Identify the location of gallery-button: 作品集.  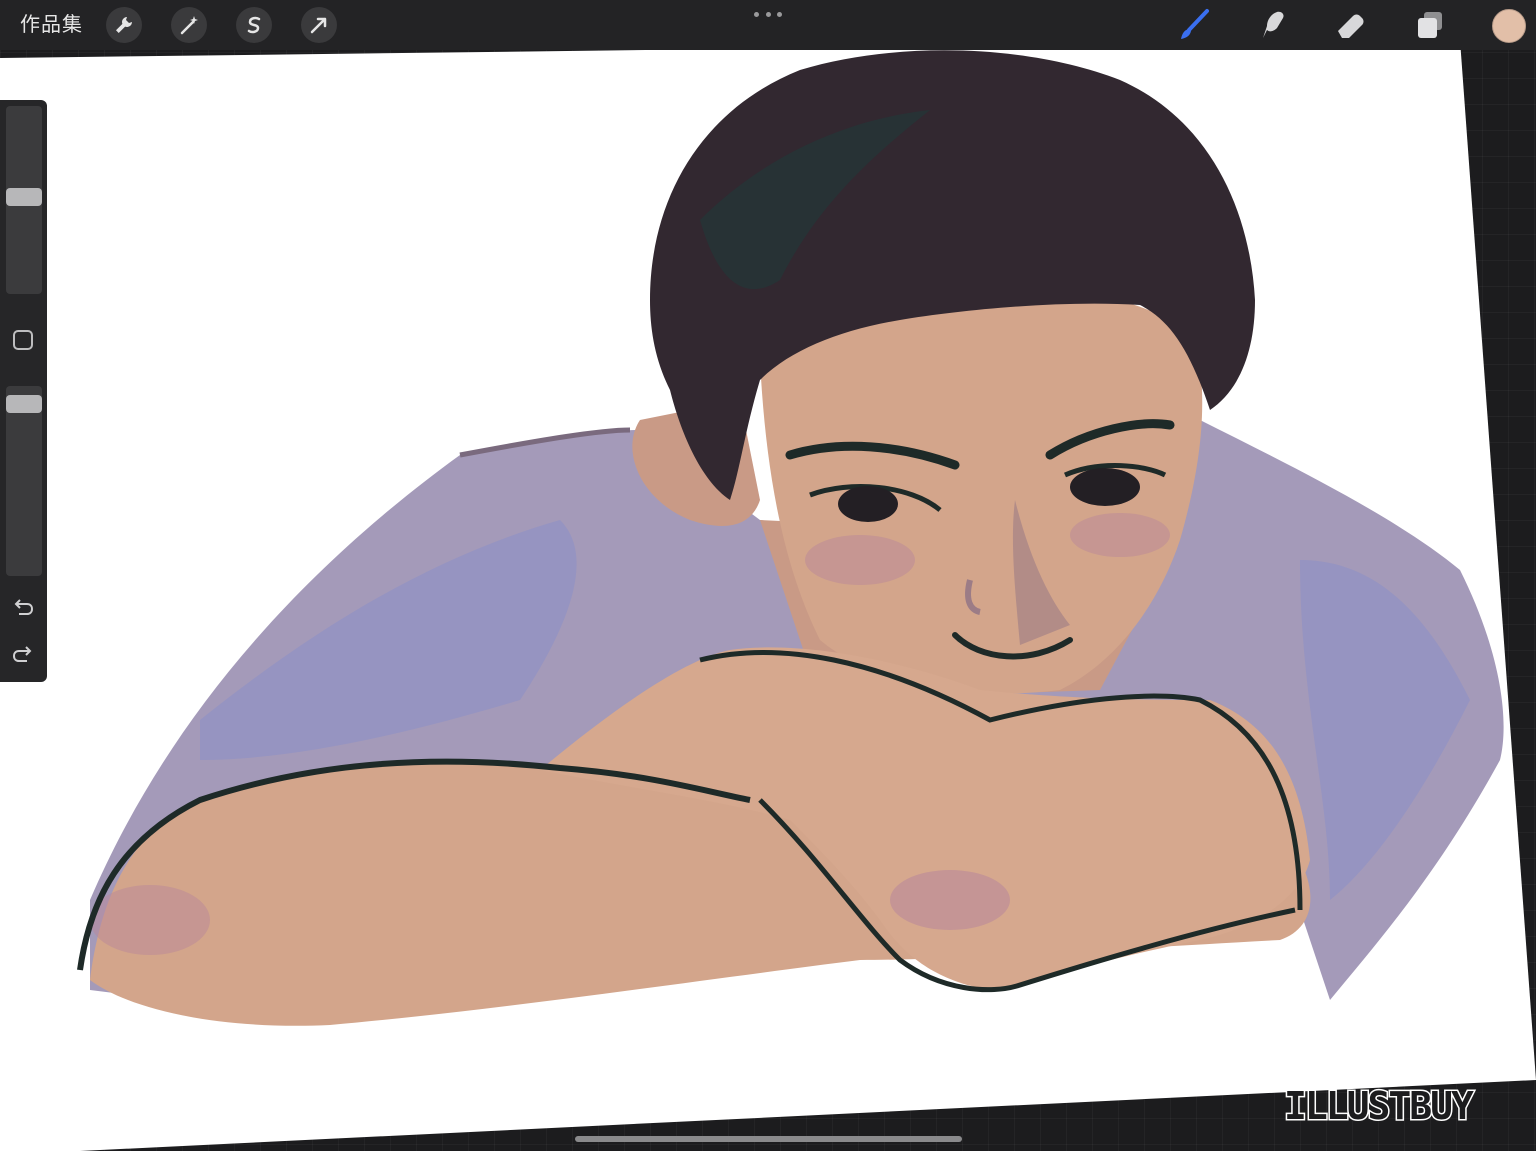
(51, 24).